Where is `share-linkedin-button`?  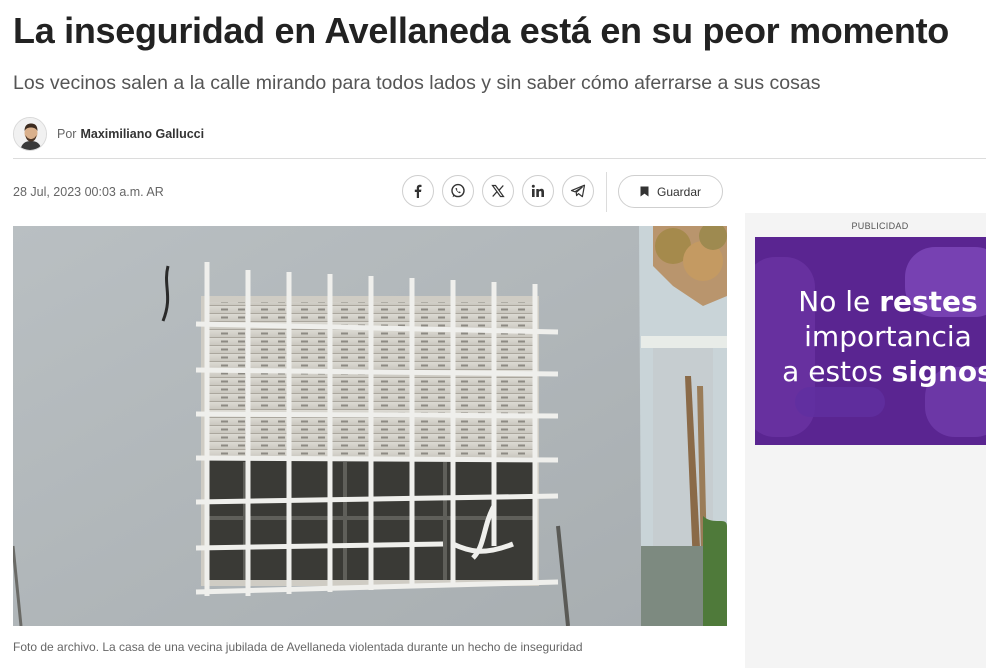
share-linkedin-button is located at coordinates (538, 191).